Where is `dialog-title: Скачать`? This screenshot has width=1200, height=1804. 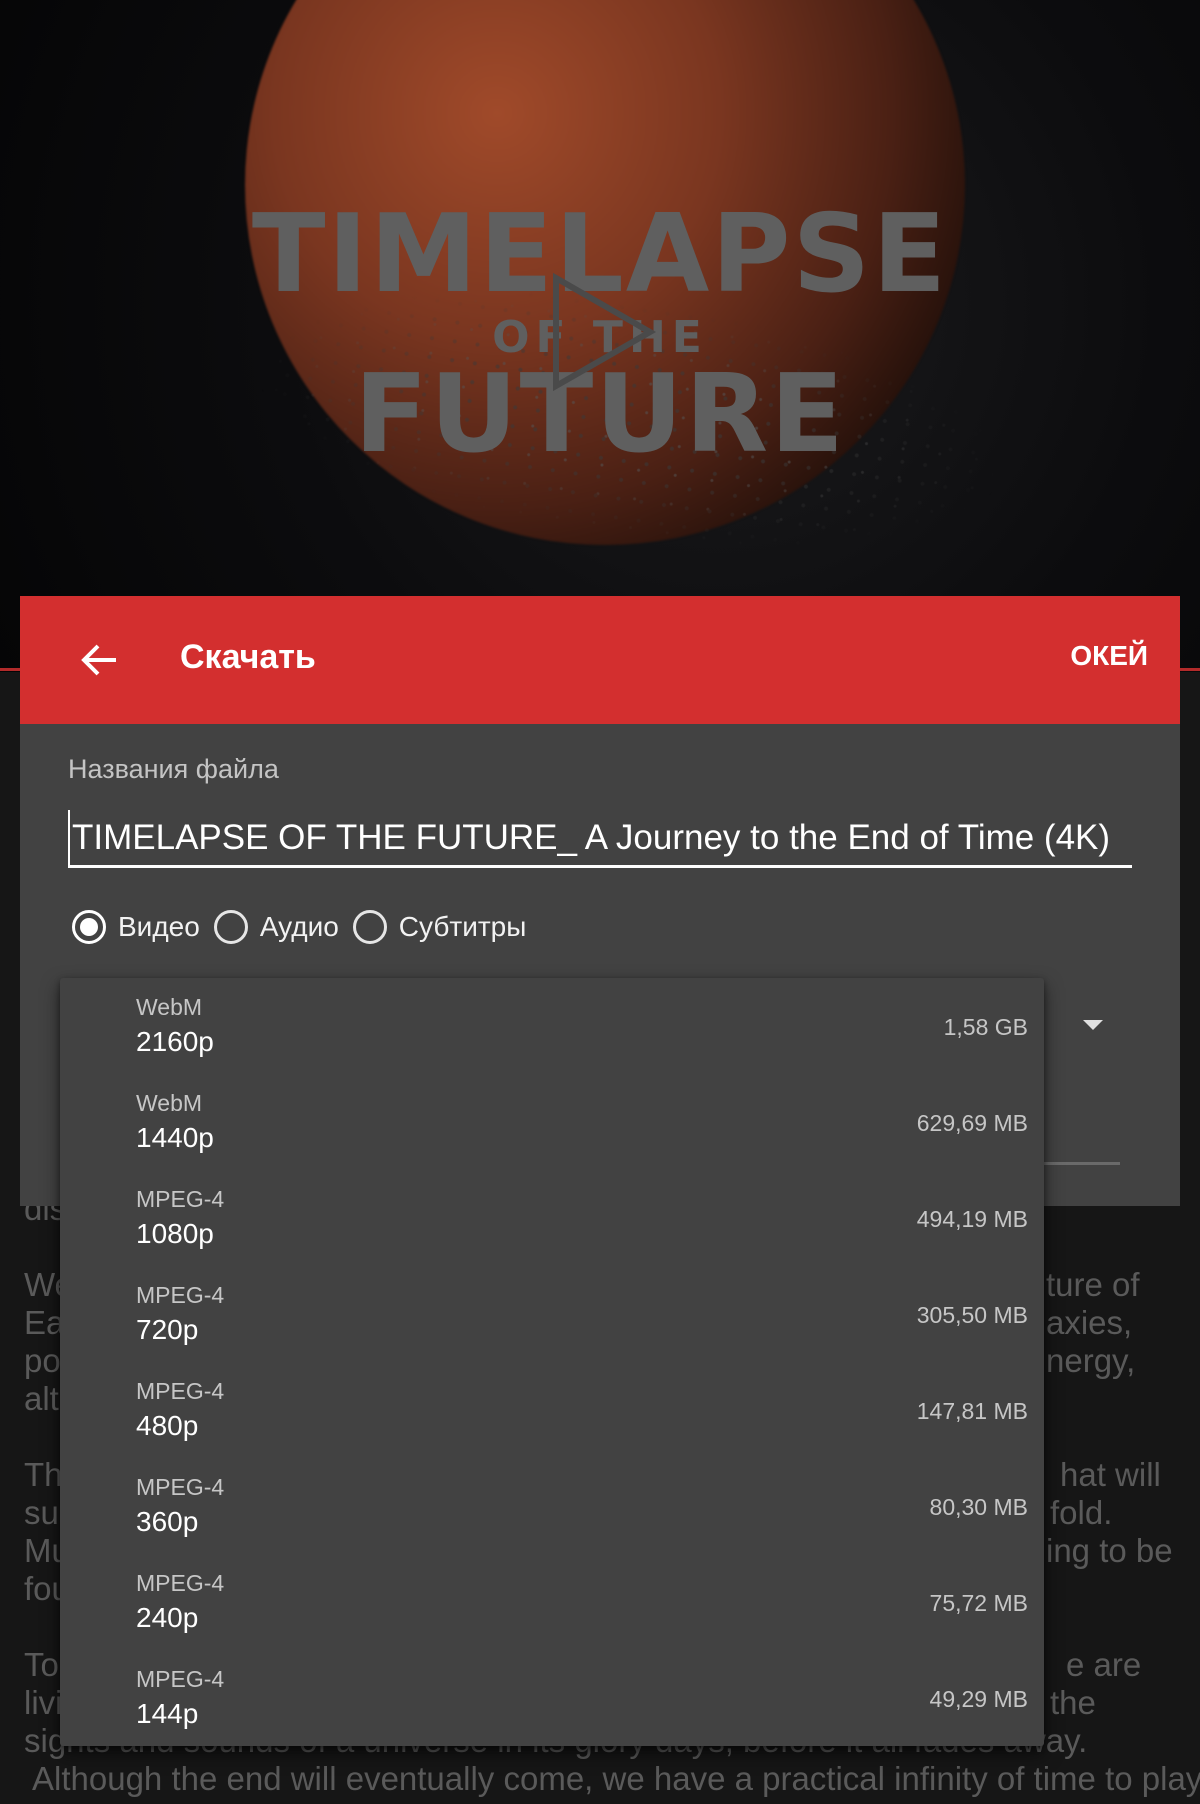
dialog-title: Скачать is located at coordinates (248, 657).